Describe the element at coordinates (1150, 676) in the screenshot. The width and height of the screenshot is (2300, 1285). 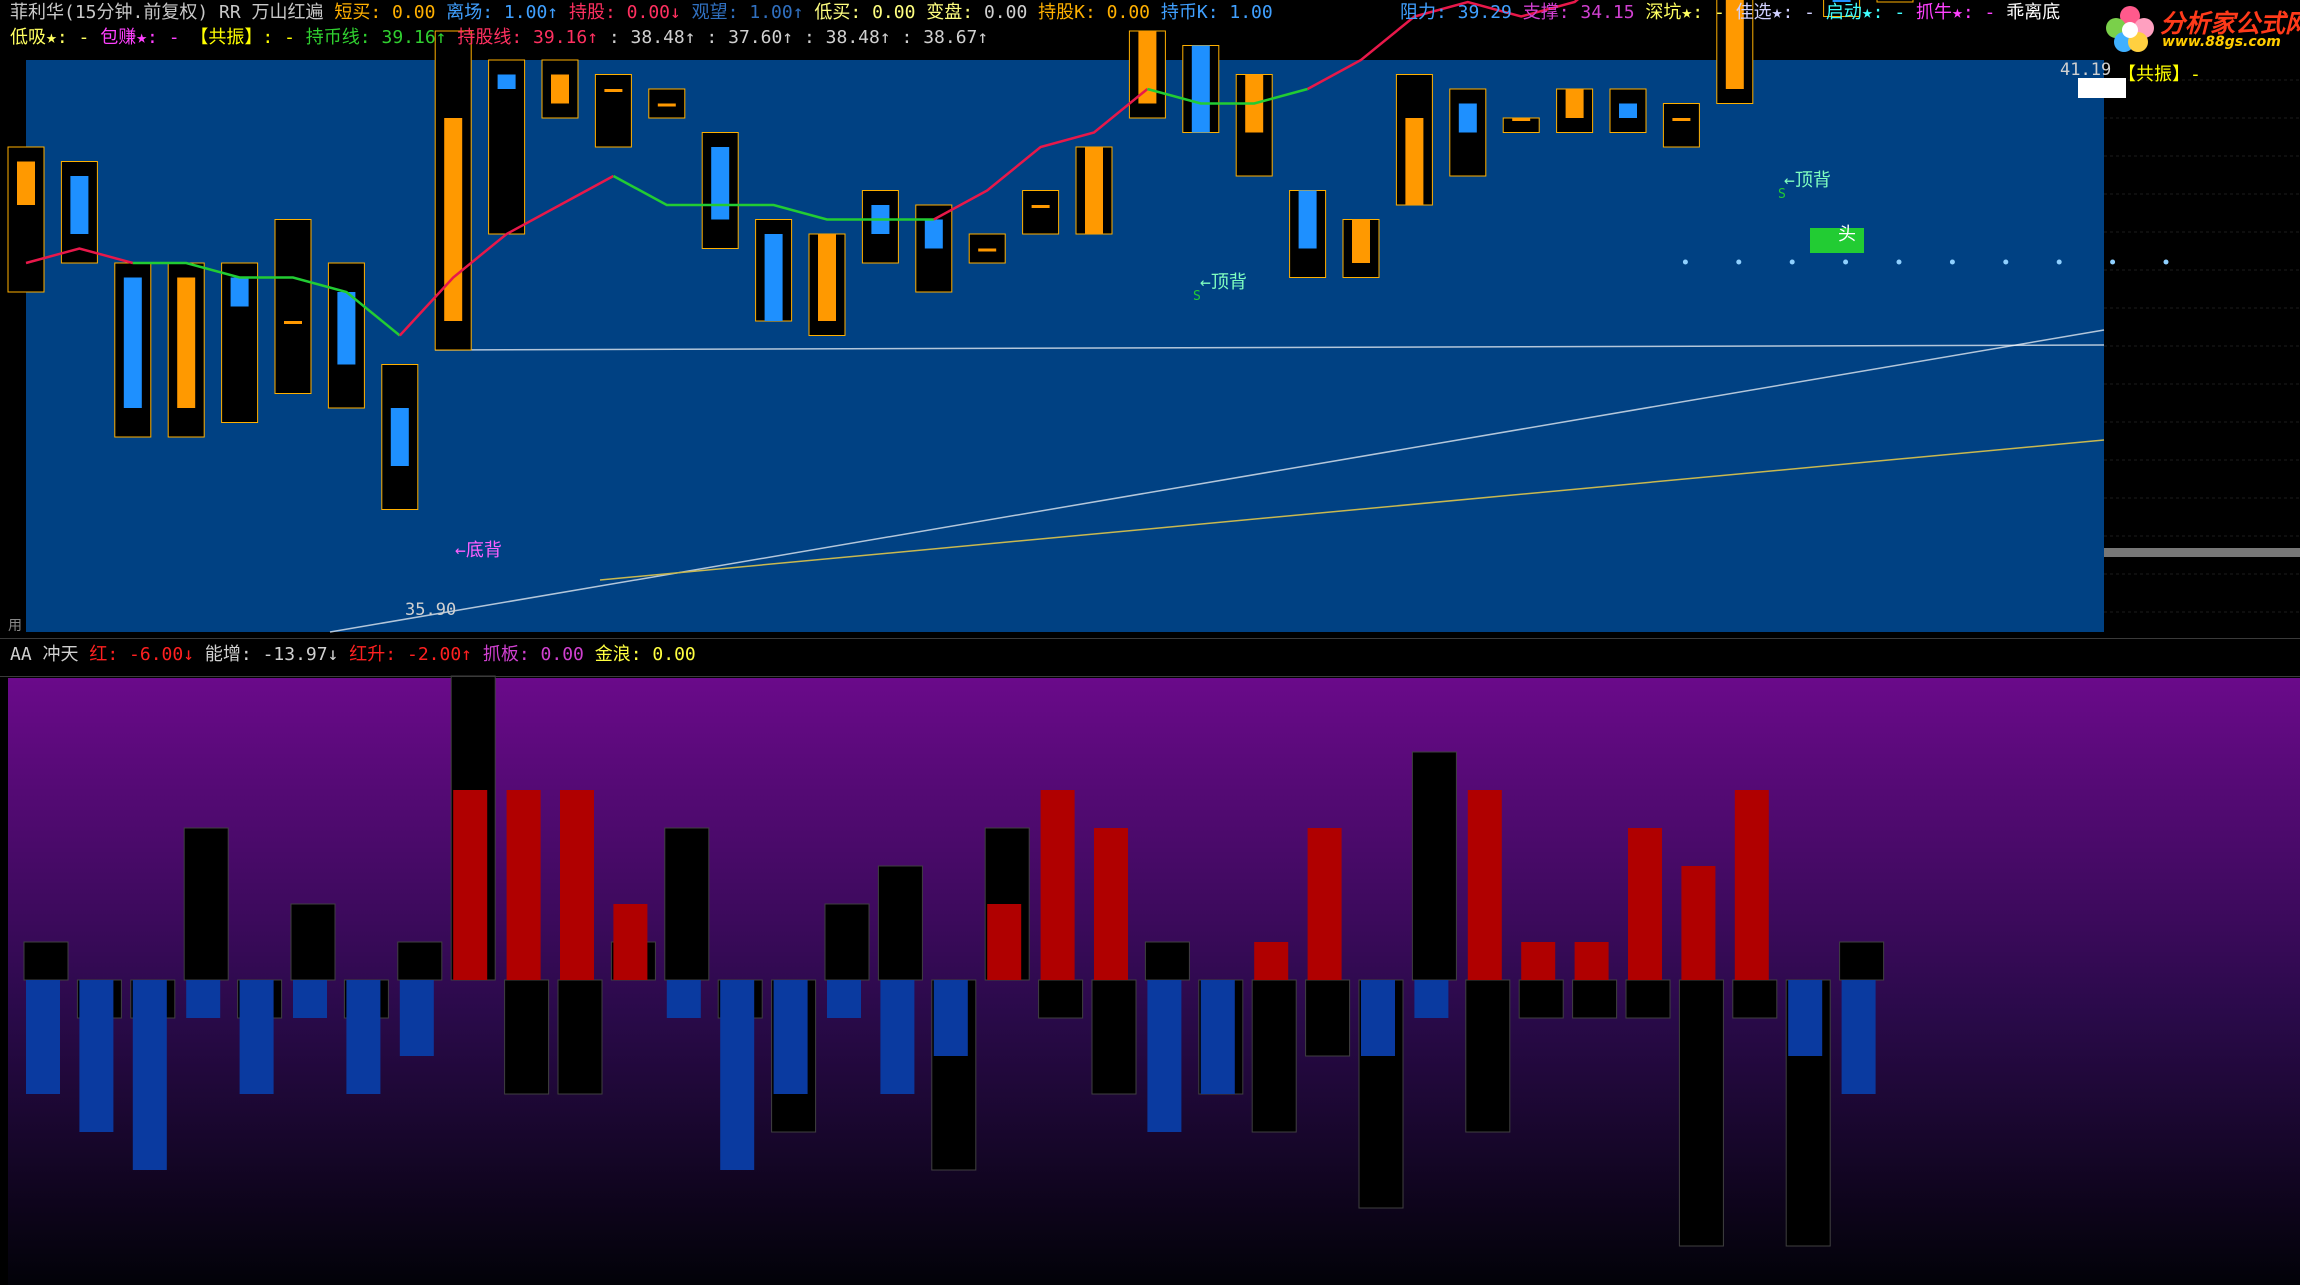
I see `panel-divider` at that location.